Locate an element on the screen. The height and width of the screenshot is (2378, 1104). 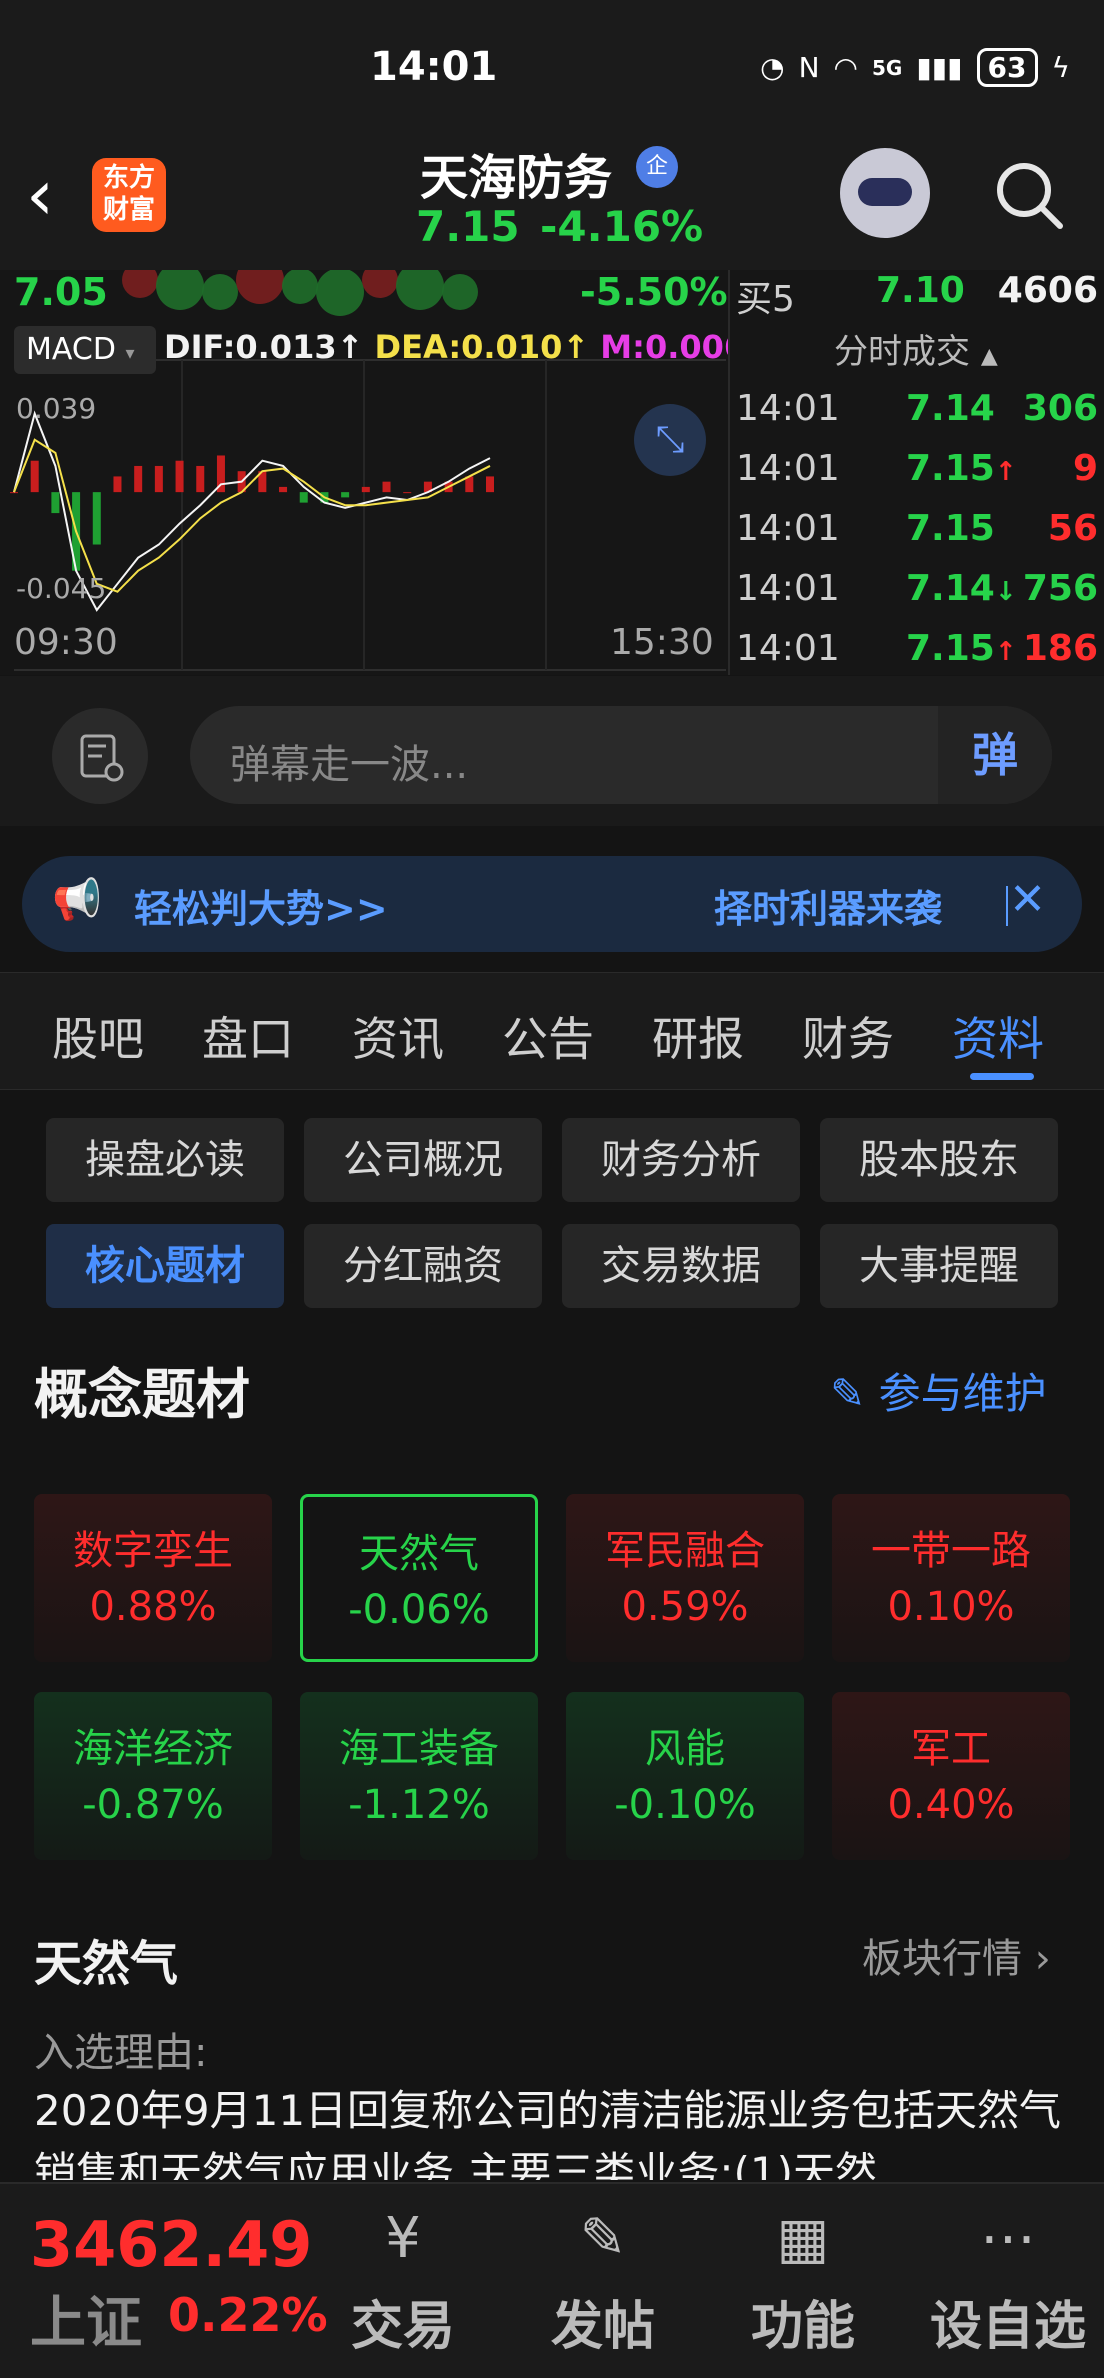
trade-volume: 186 is located at coordinates (1060, 648).